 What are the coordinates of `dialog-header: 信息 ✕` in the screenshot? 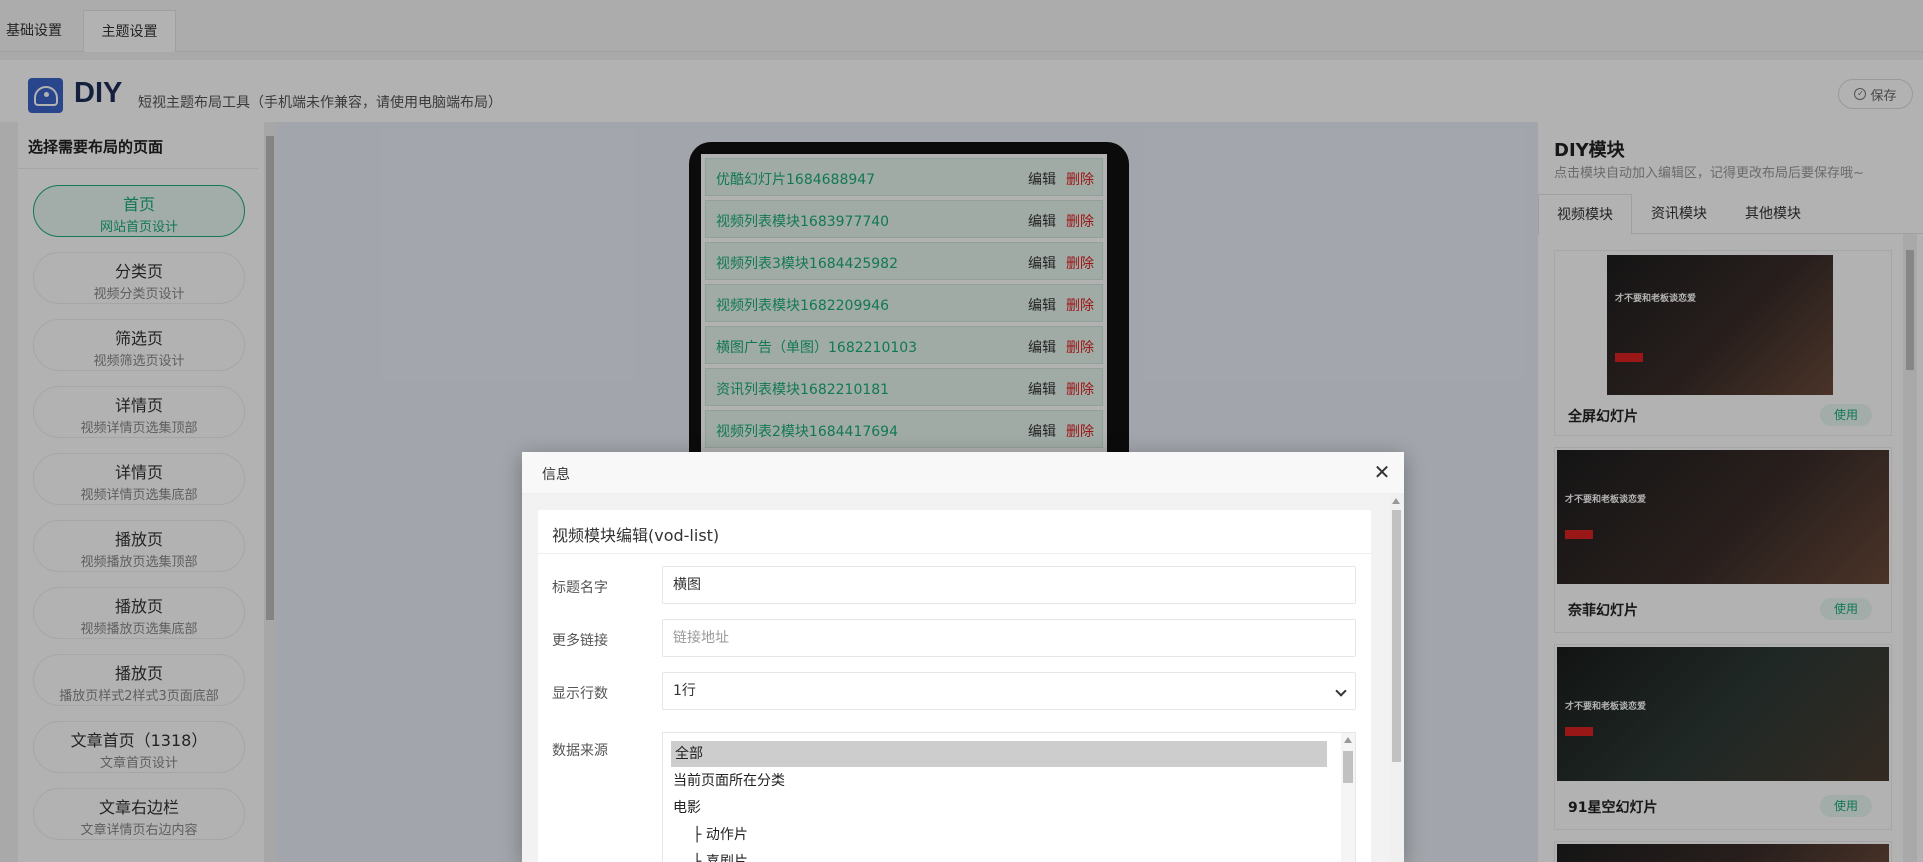 It's located at (963, 473).